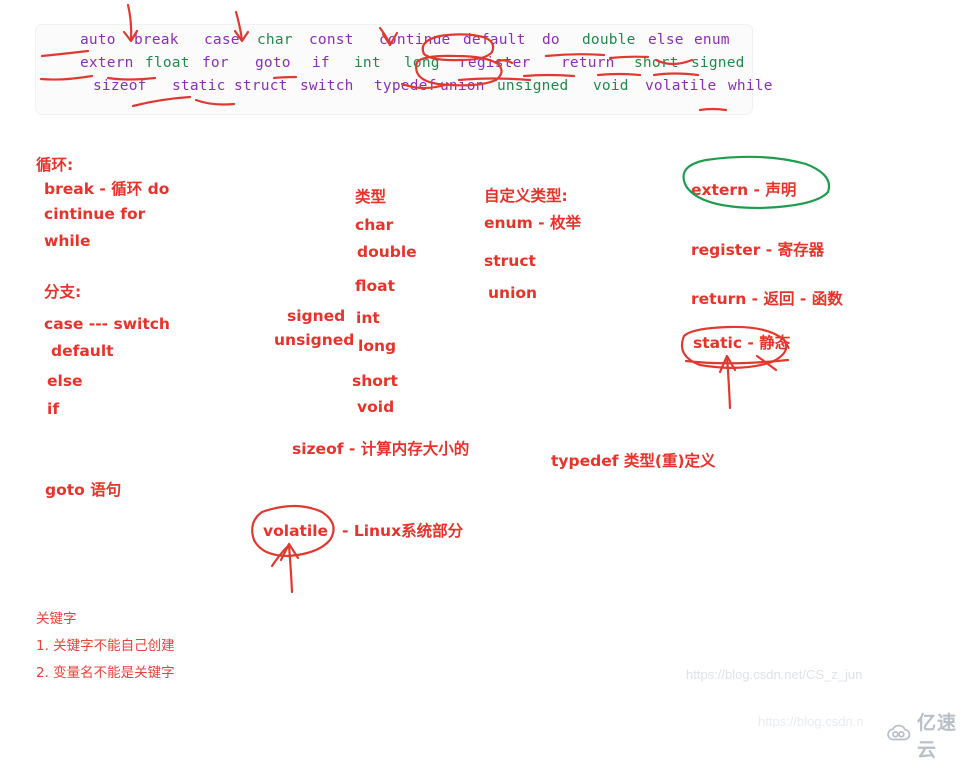 This screenshot has height=762, width=972. What do you see at coordinates (666, 40) in the screenshot?
I see `keyword-else: else` at bounding box center [666, 40].